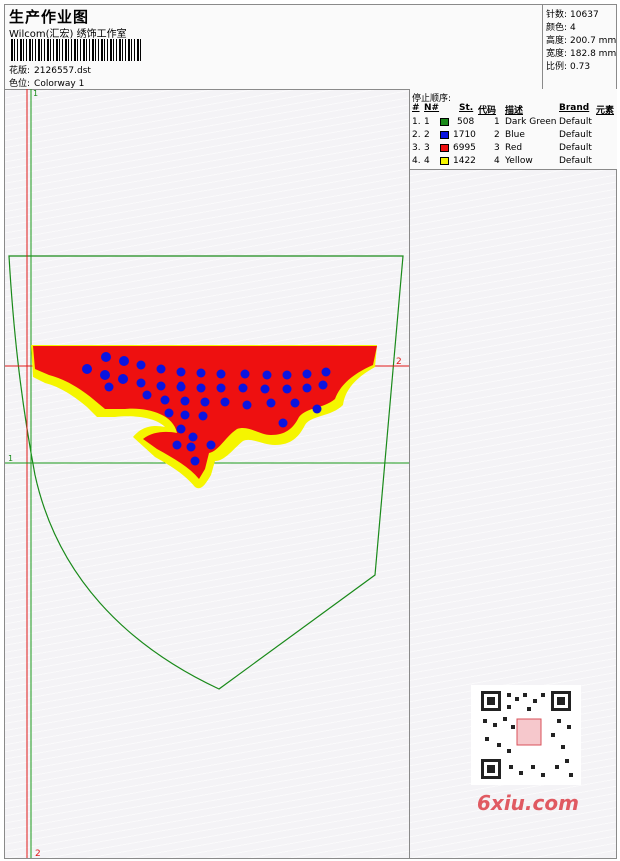  I want to click on watermark-text: 6xiu.com, so click(528, 803).